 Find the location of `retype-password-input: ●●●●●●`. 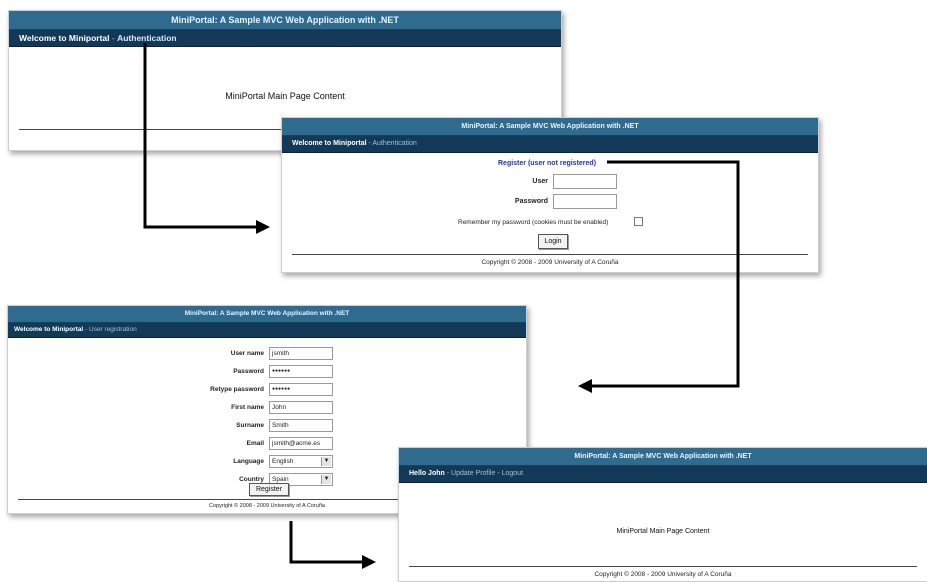

retype-password-input: ●●●●●● is located at coordinates (301, 389).